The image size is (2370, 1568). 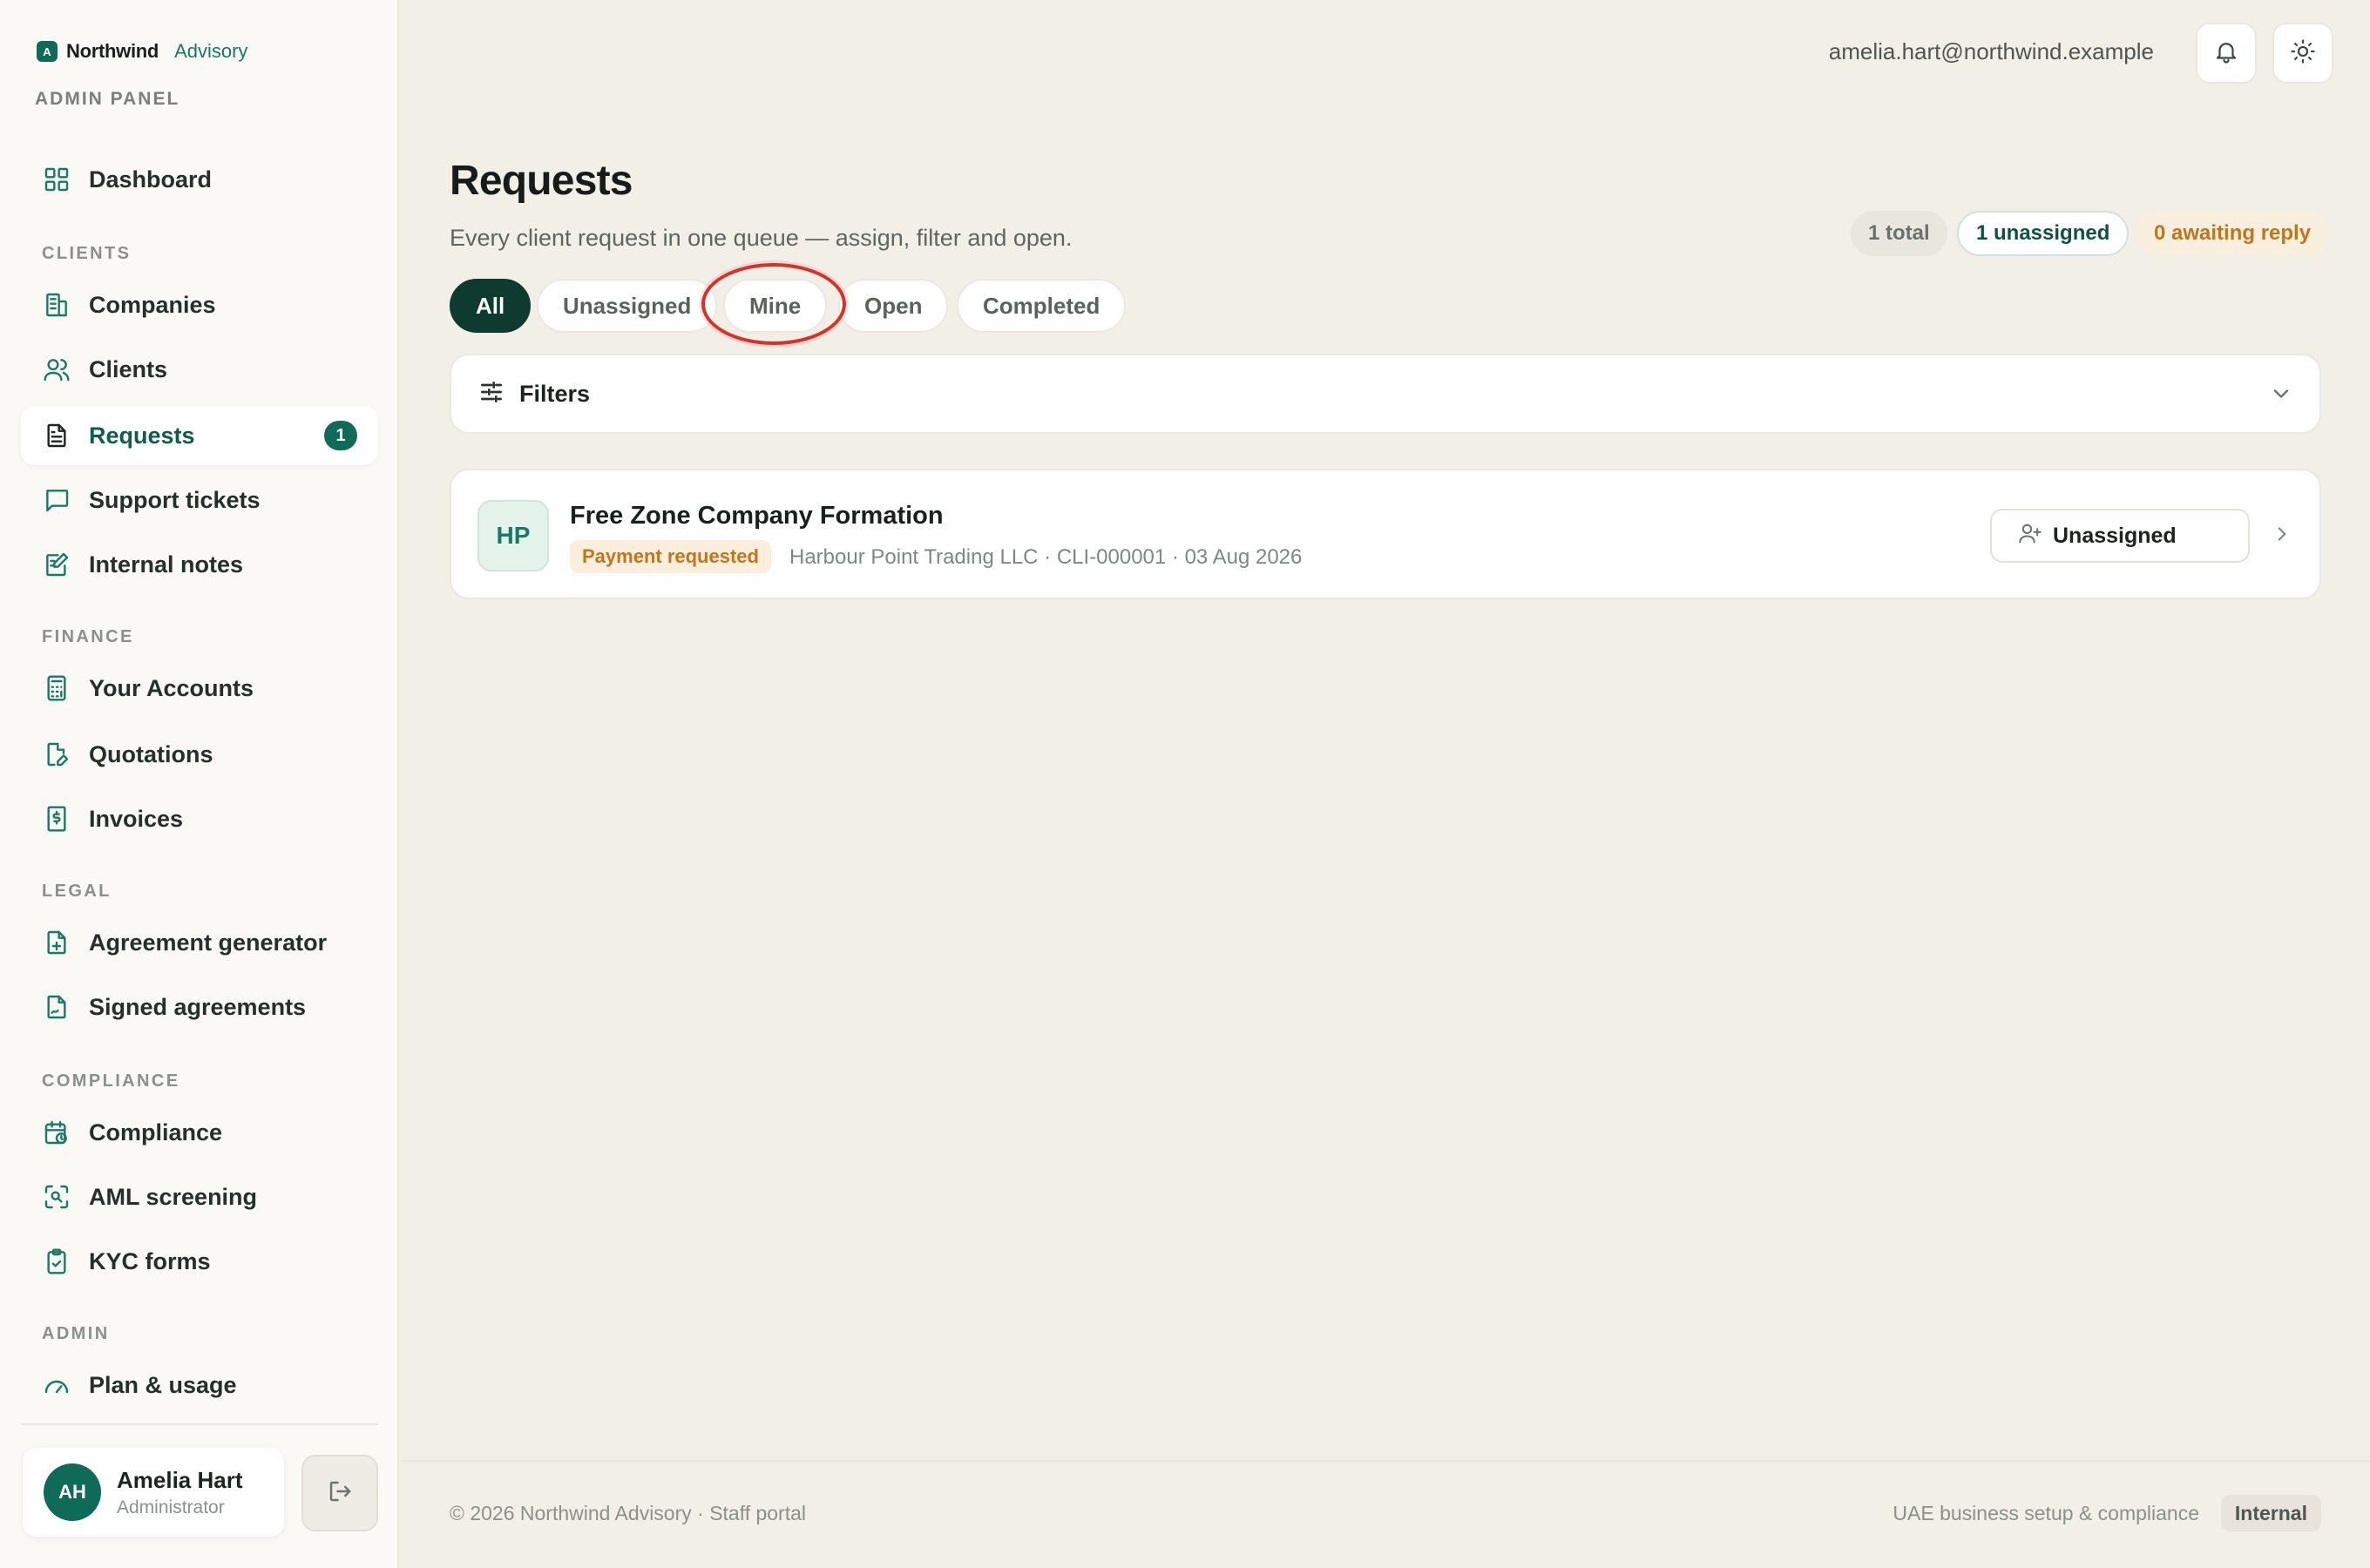 I want to click on requests-count-badge: 1, so click(x=340, y=435).